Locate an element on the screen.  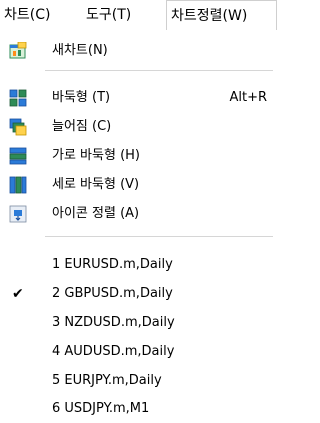
window-list-item: 3 NZDUSD.m,Daily is located at coordinates (138, 323).